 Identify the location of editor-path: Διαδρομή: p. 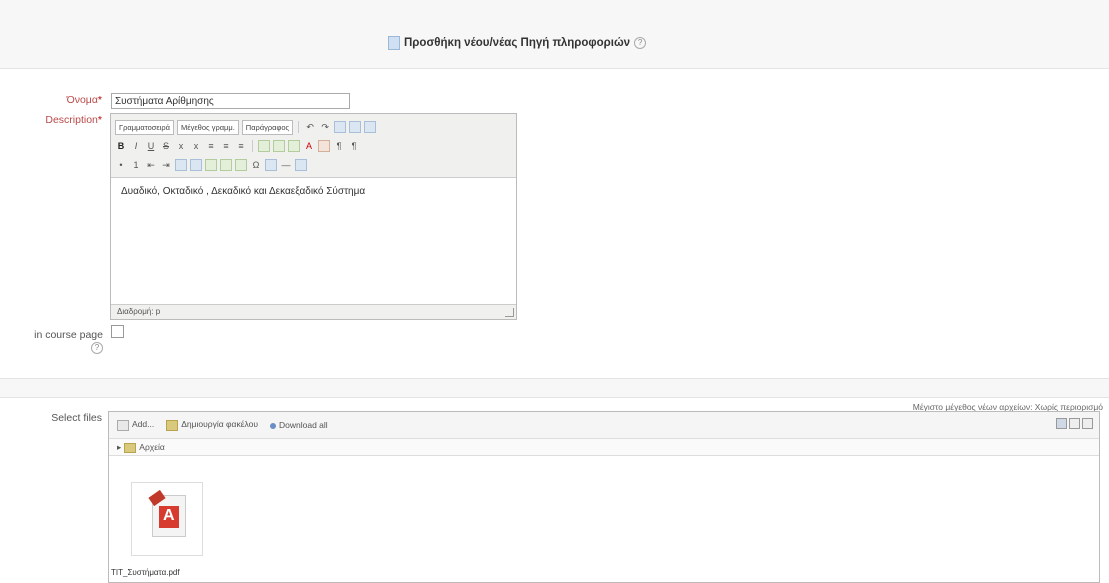
(139, 311).